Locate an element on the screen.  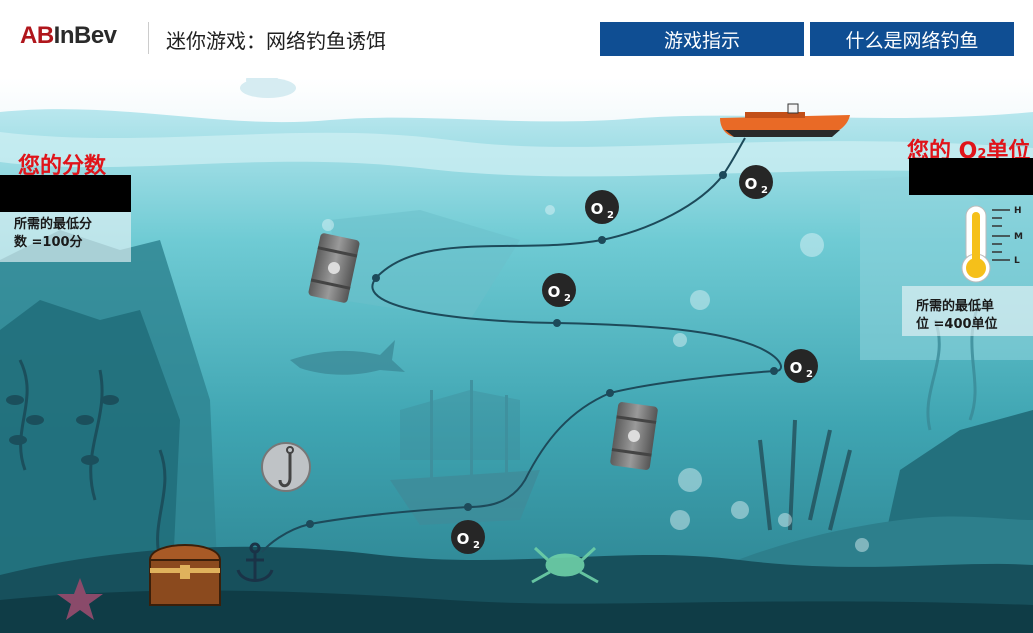
gauge-label-high: H is located at coordinates (1018, 211).